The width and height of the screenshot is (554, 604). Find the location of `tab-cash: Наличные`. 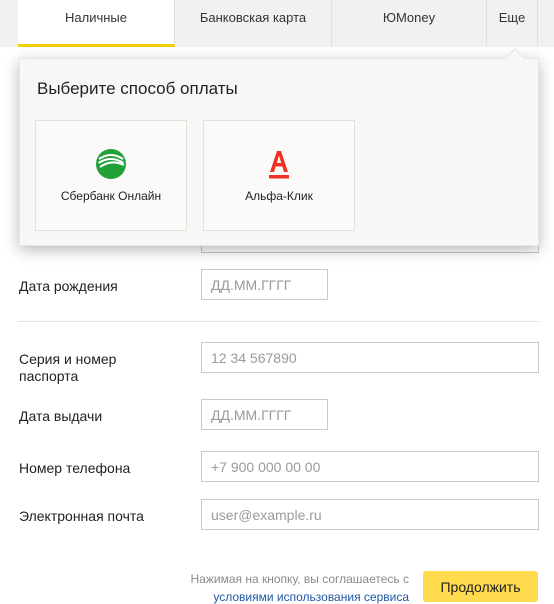

tab-cash: Наличные is located at coordinates (96, 23).